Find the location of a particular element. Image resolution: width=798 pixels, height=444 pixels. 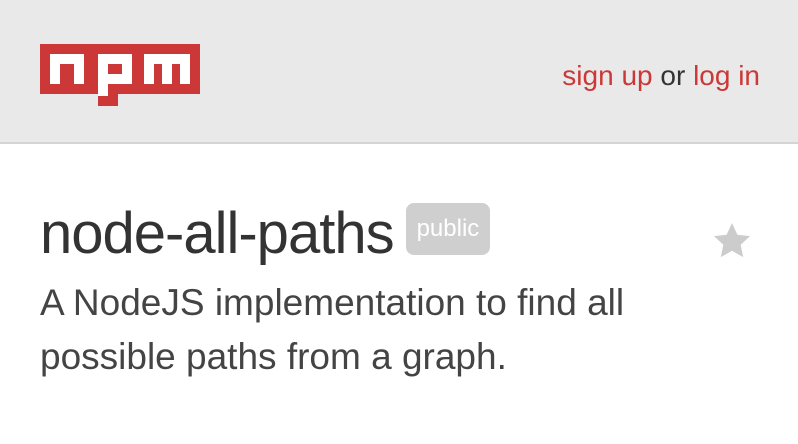

auth-links: sign up or log in is located at coordinates (661, 76).